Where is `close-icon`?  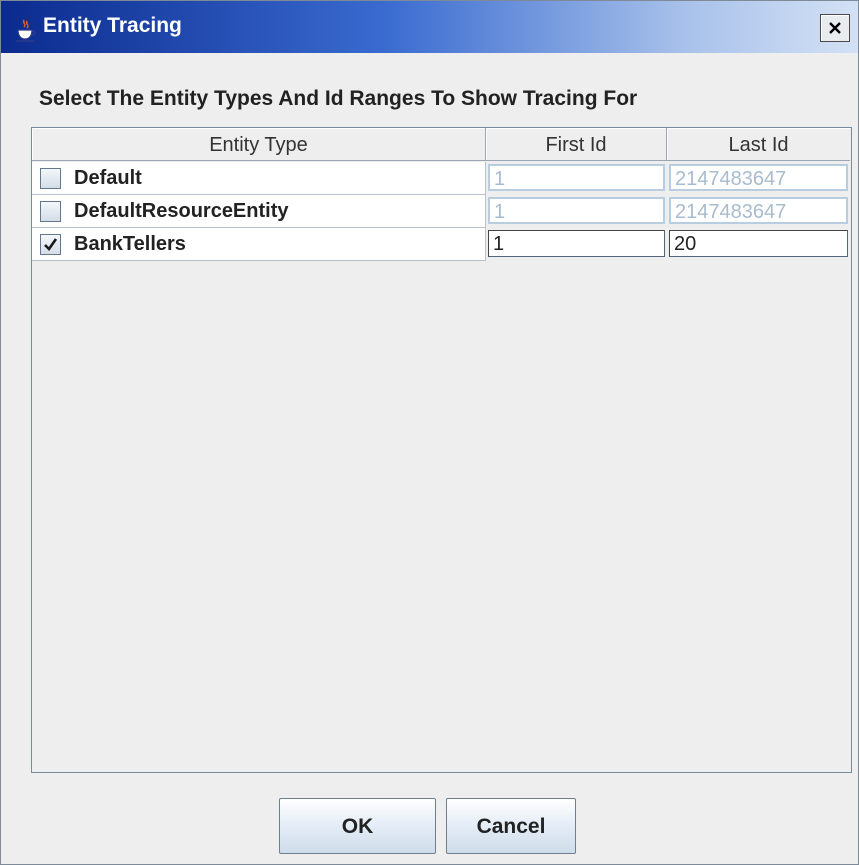 close-icon is located at coordinates (835, 28).